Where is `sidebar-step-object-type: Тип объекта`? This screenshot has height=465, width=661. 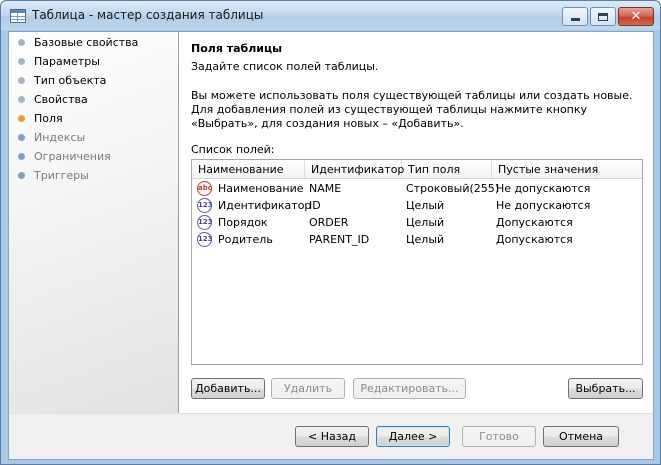
sidebar-step-object-type: Тип объекта is located at coordinates (62, 80).